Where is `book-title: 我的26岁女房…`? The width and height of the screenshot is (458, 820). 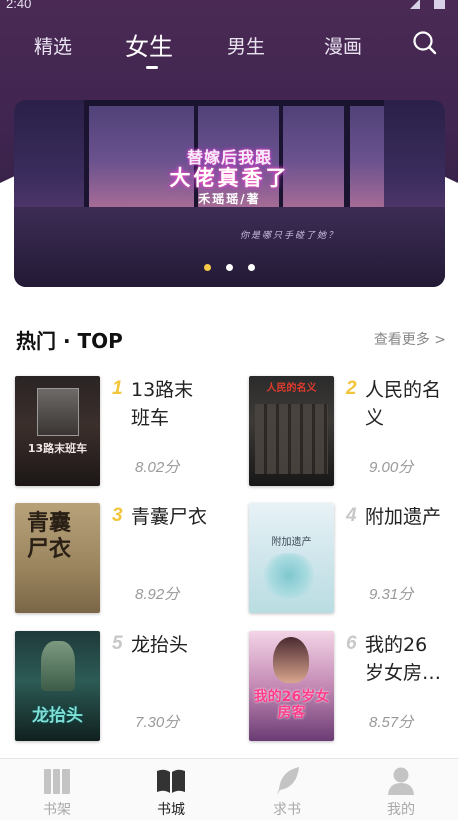 book-title: 我的26岁女房… is located at coordinates (403, 659).